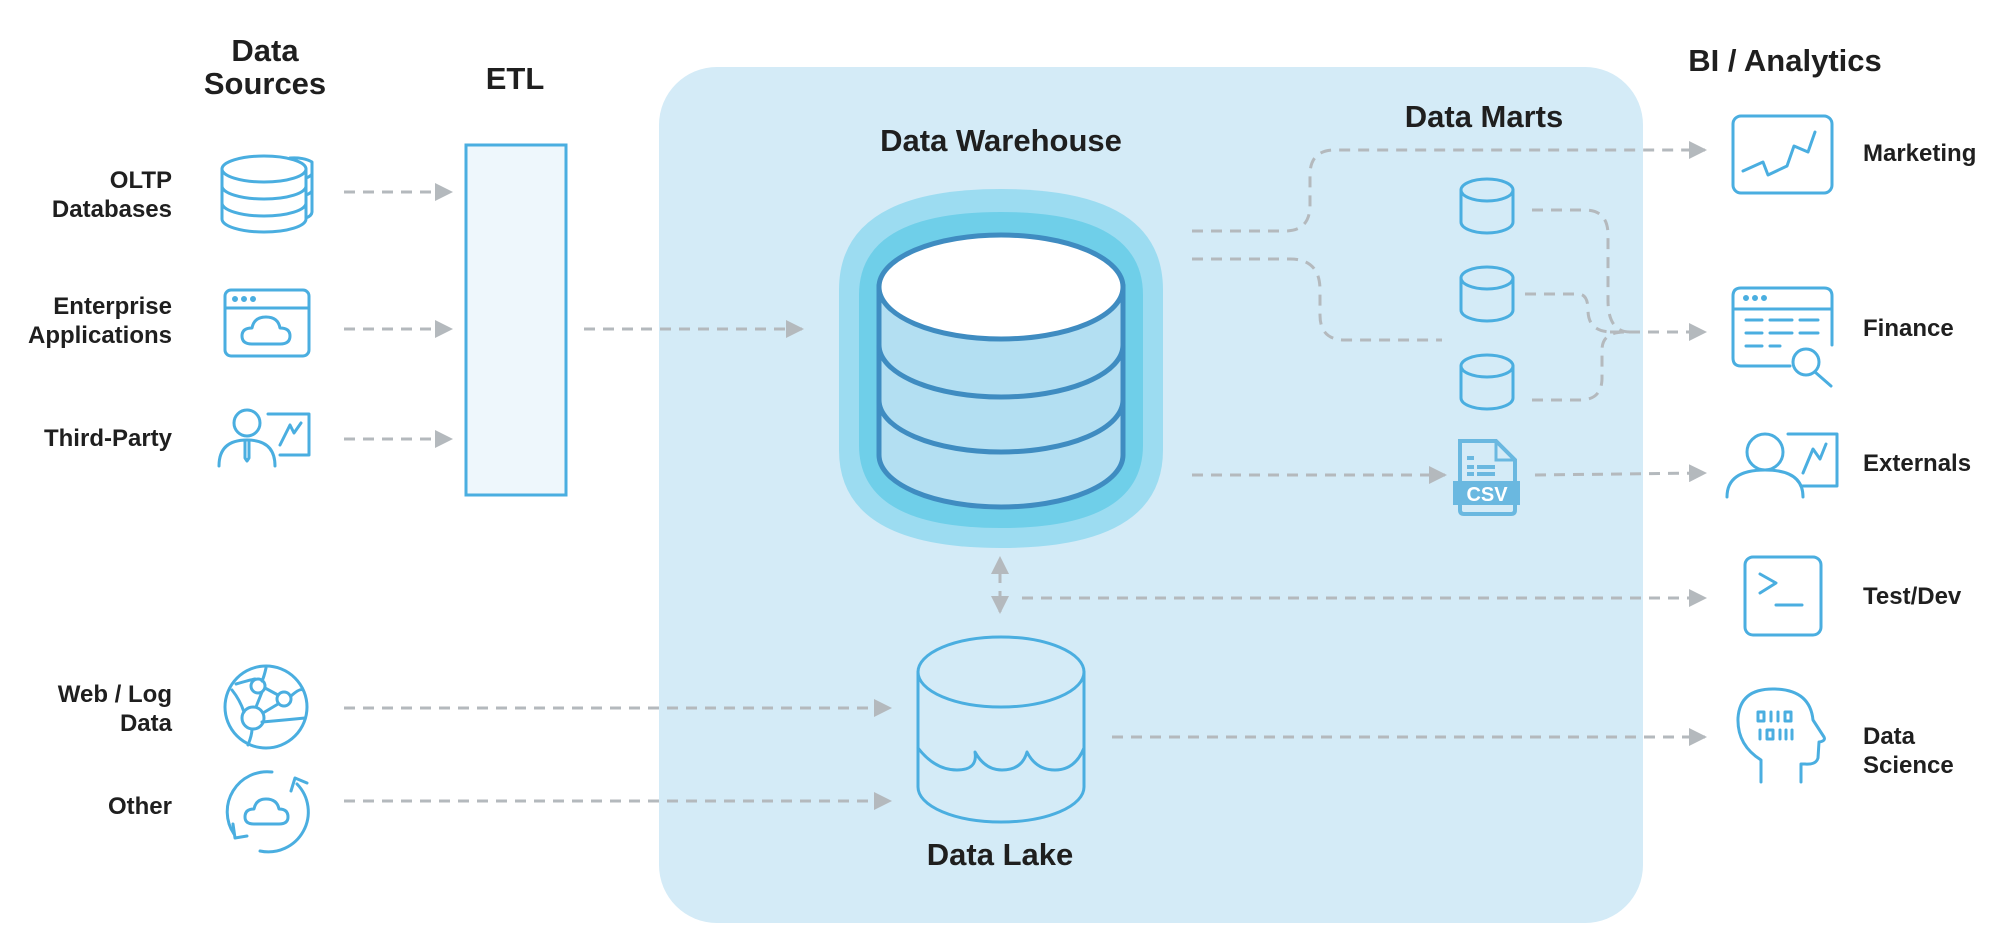 Image resolution: width=1999 pixels, height=950 pixels. Describe the element at coordinates (1449, 187) in the screenshot. I see `arrow-warehouse-to-marketing` at that location.